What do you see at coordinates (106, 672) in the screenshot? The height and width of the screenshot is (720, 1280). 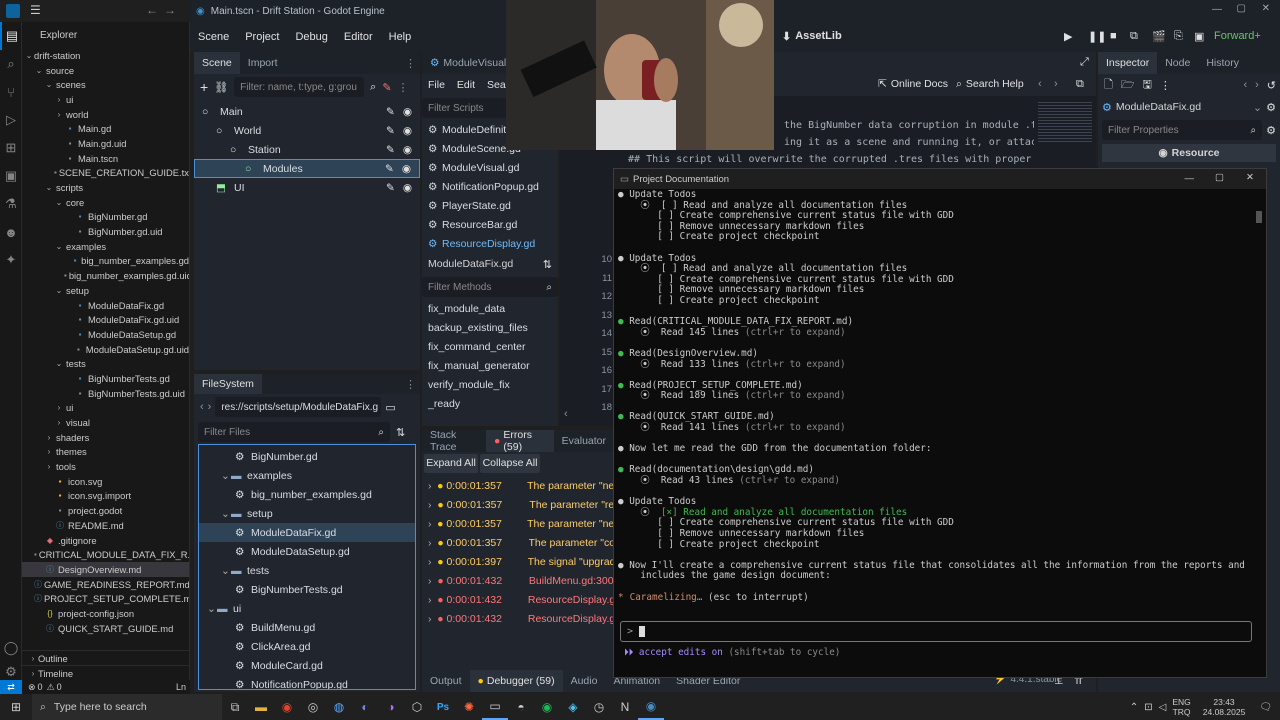 I see `timeline-section: › Timeline` at bounding box center [106, 672].